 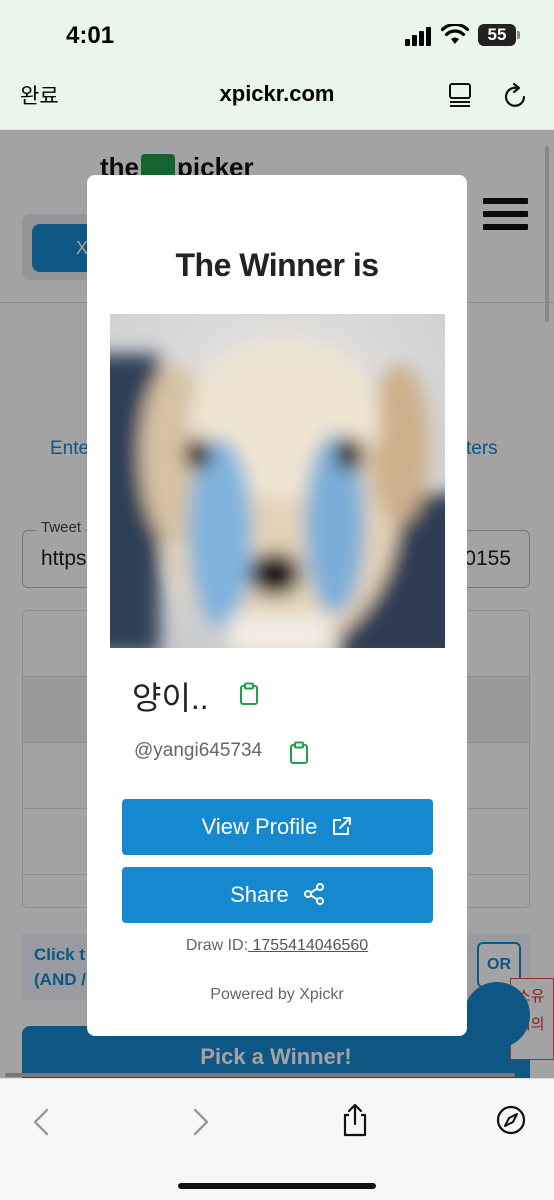 I want to click on status-bar: 4:01 55, so click(x=277, y=31).